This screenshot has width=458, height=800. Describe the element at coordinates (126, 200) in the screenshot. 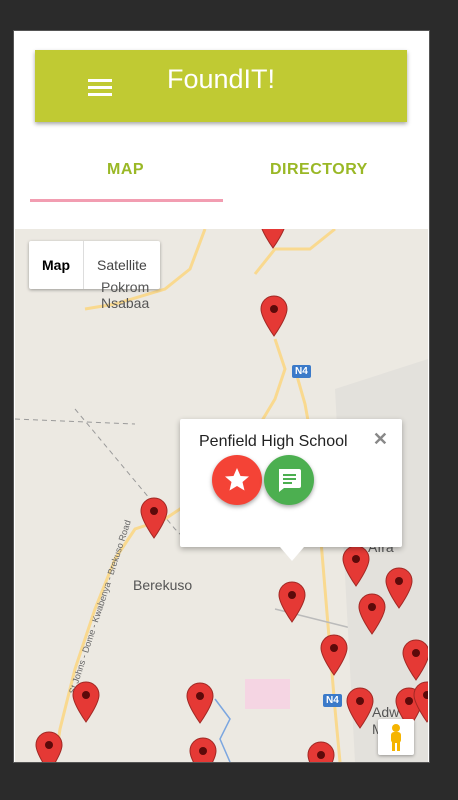

I see `tab-indicator` at that location.